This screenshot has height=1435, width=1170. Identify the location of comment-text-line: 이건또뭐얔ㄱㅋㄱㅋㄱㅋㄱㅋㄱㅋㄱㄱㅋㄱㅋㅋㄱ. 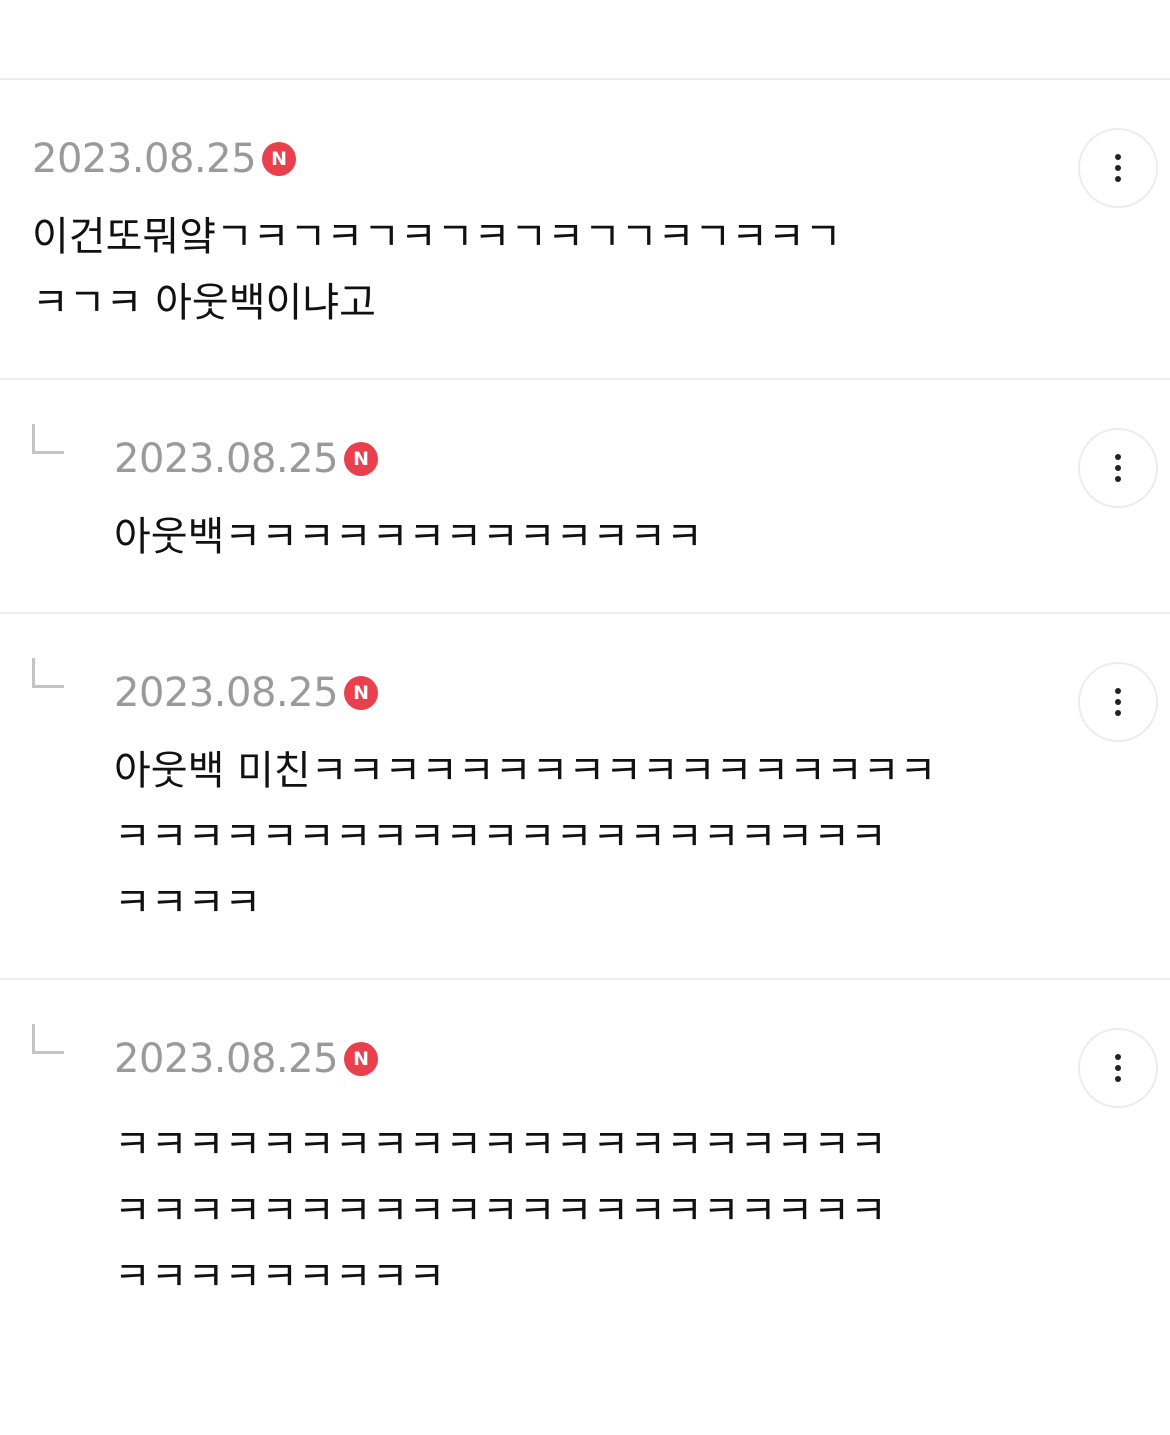
(437, 237).